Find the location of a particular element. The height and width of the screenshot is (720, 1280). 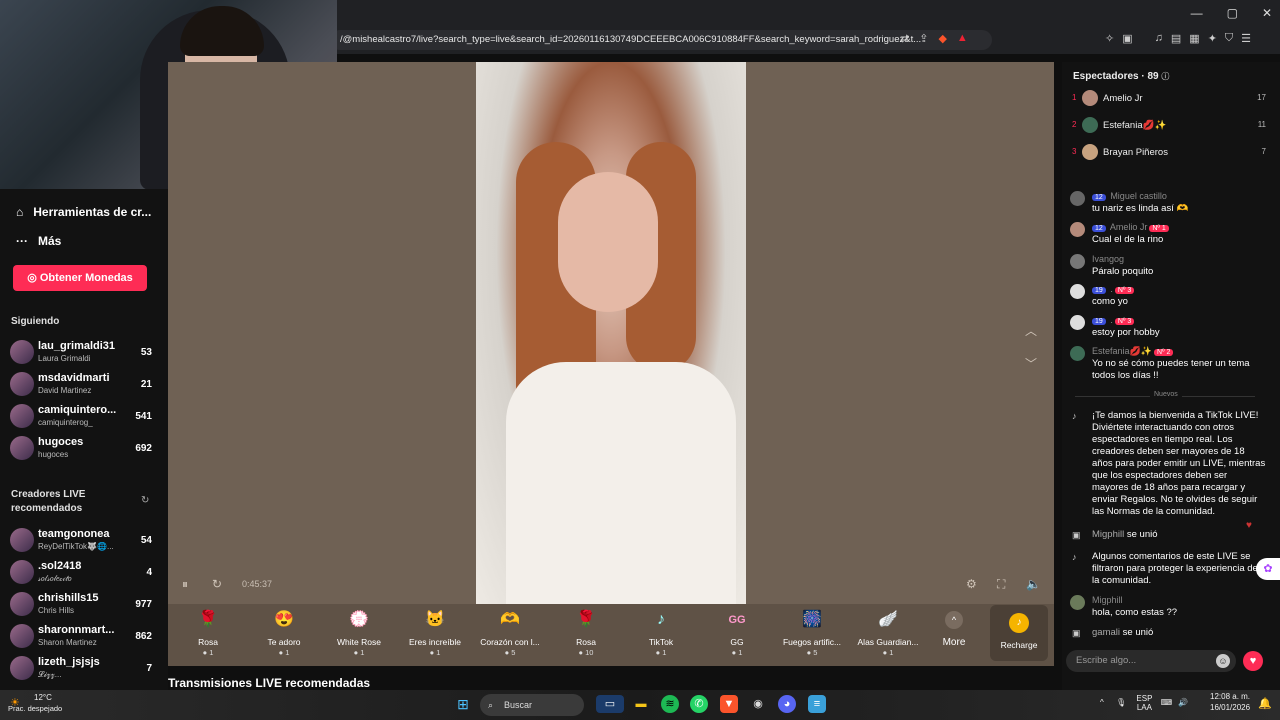

music-icon: ♫ is located at coordinates (1159, 38).